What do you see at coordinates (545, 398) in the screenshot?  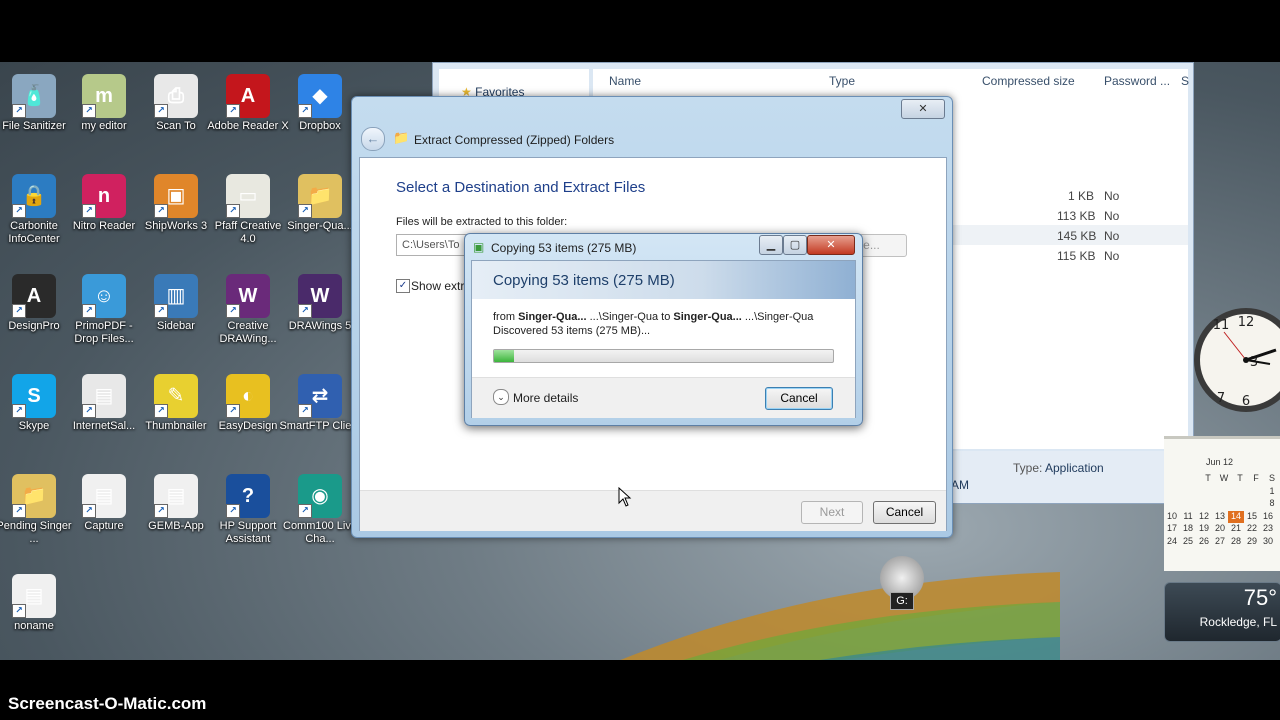 I see `more-details-label: More details` at bounding box center [545, 398].